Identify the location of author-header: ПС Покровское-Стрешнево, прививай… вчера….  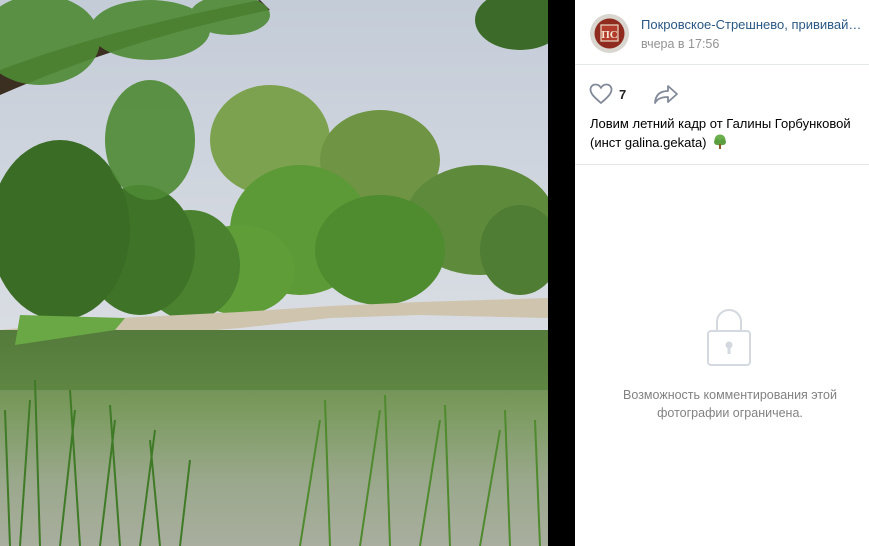
(722, 32).